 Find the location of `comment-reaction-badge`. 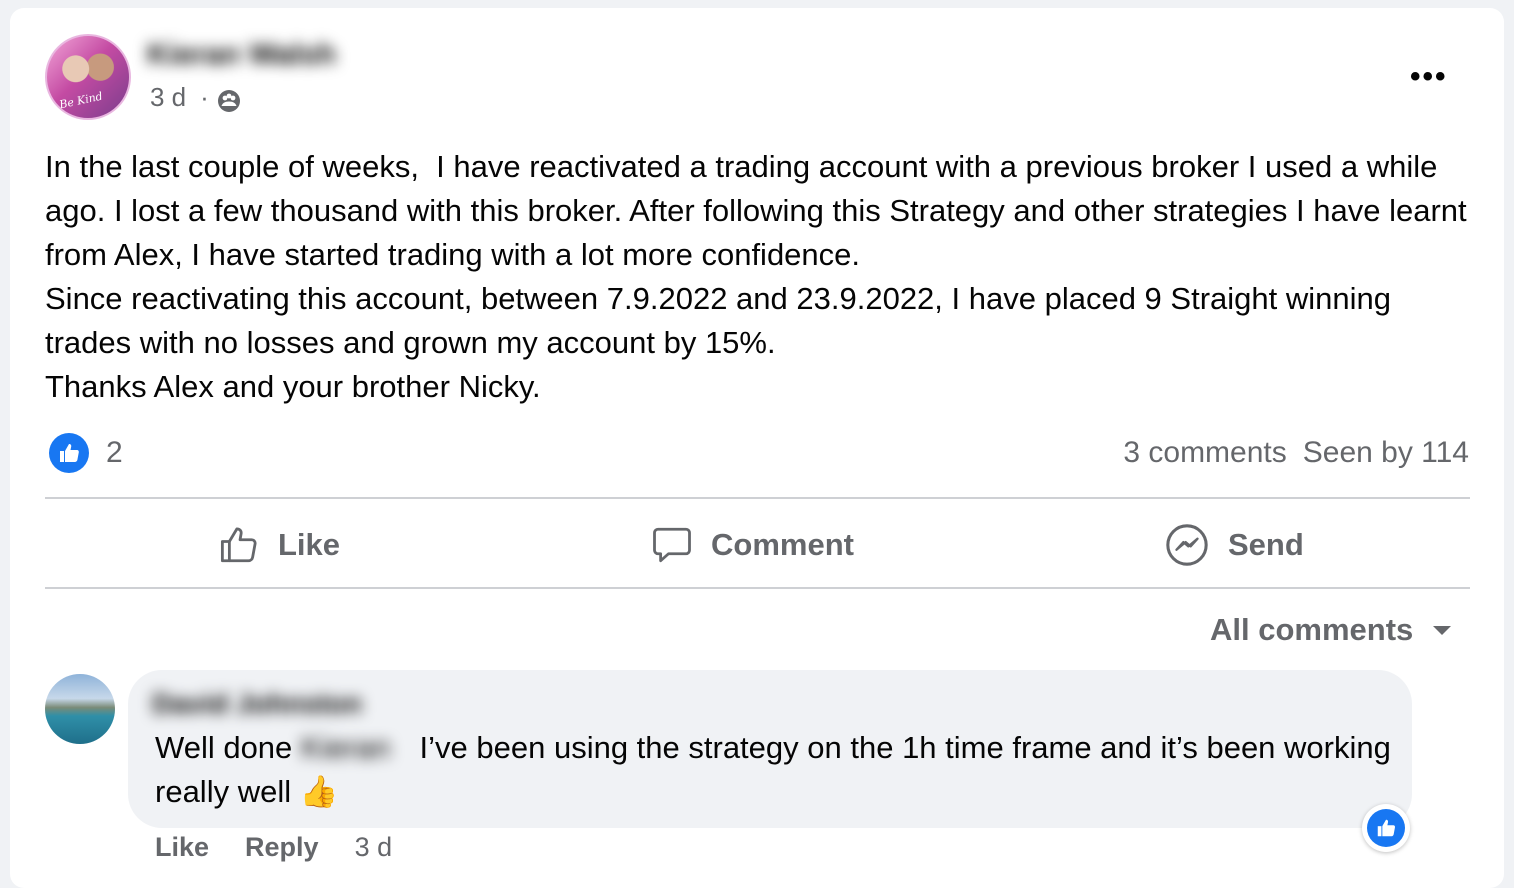

comment-reaction-badge is located at coordinates (1386, 828).